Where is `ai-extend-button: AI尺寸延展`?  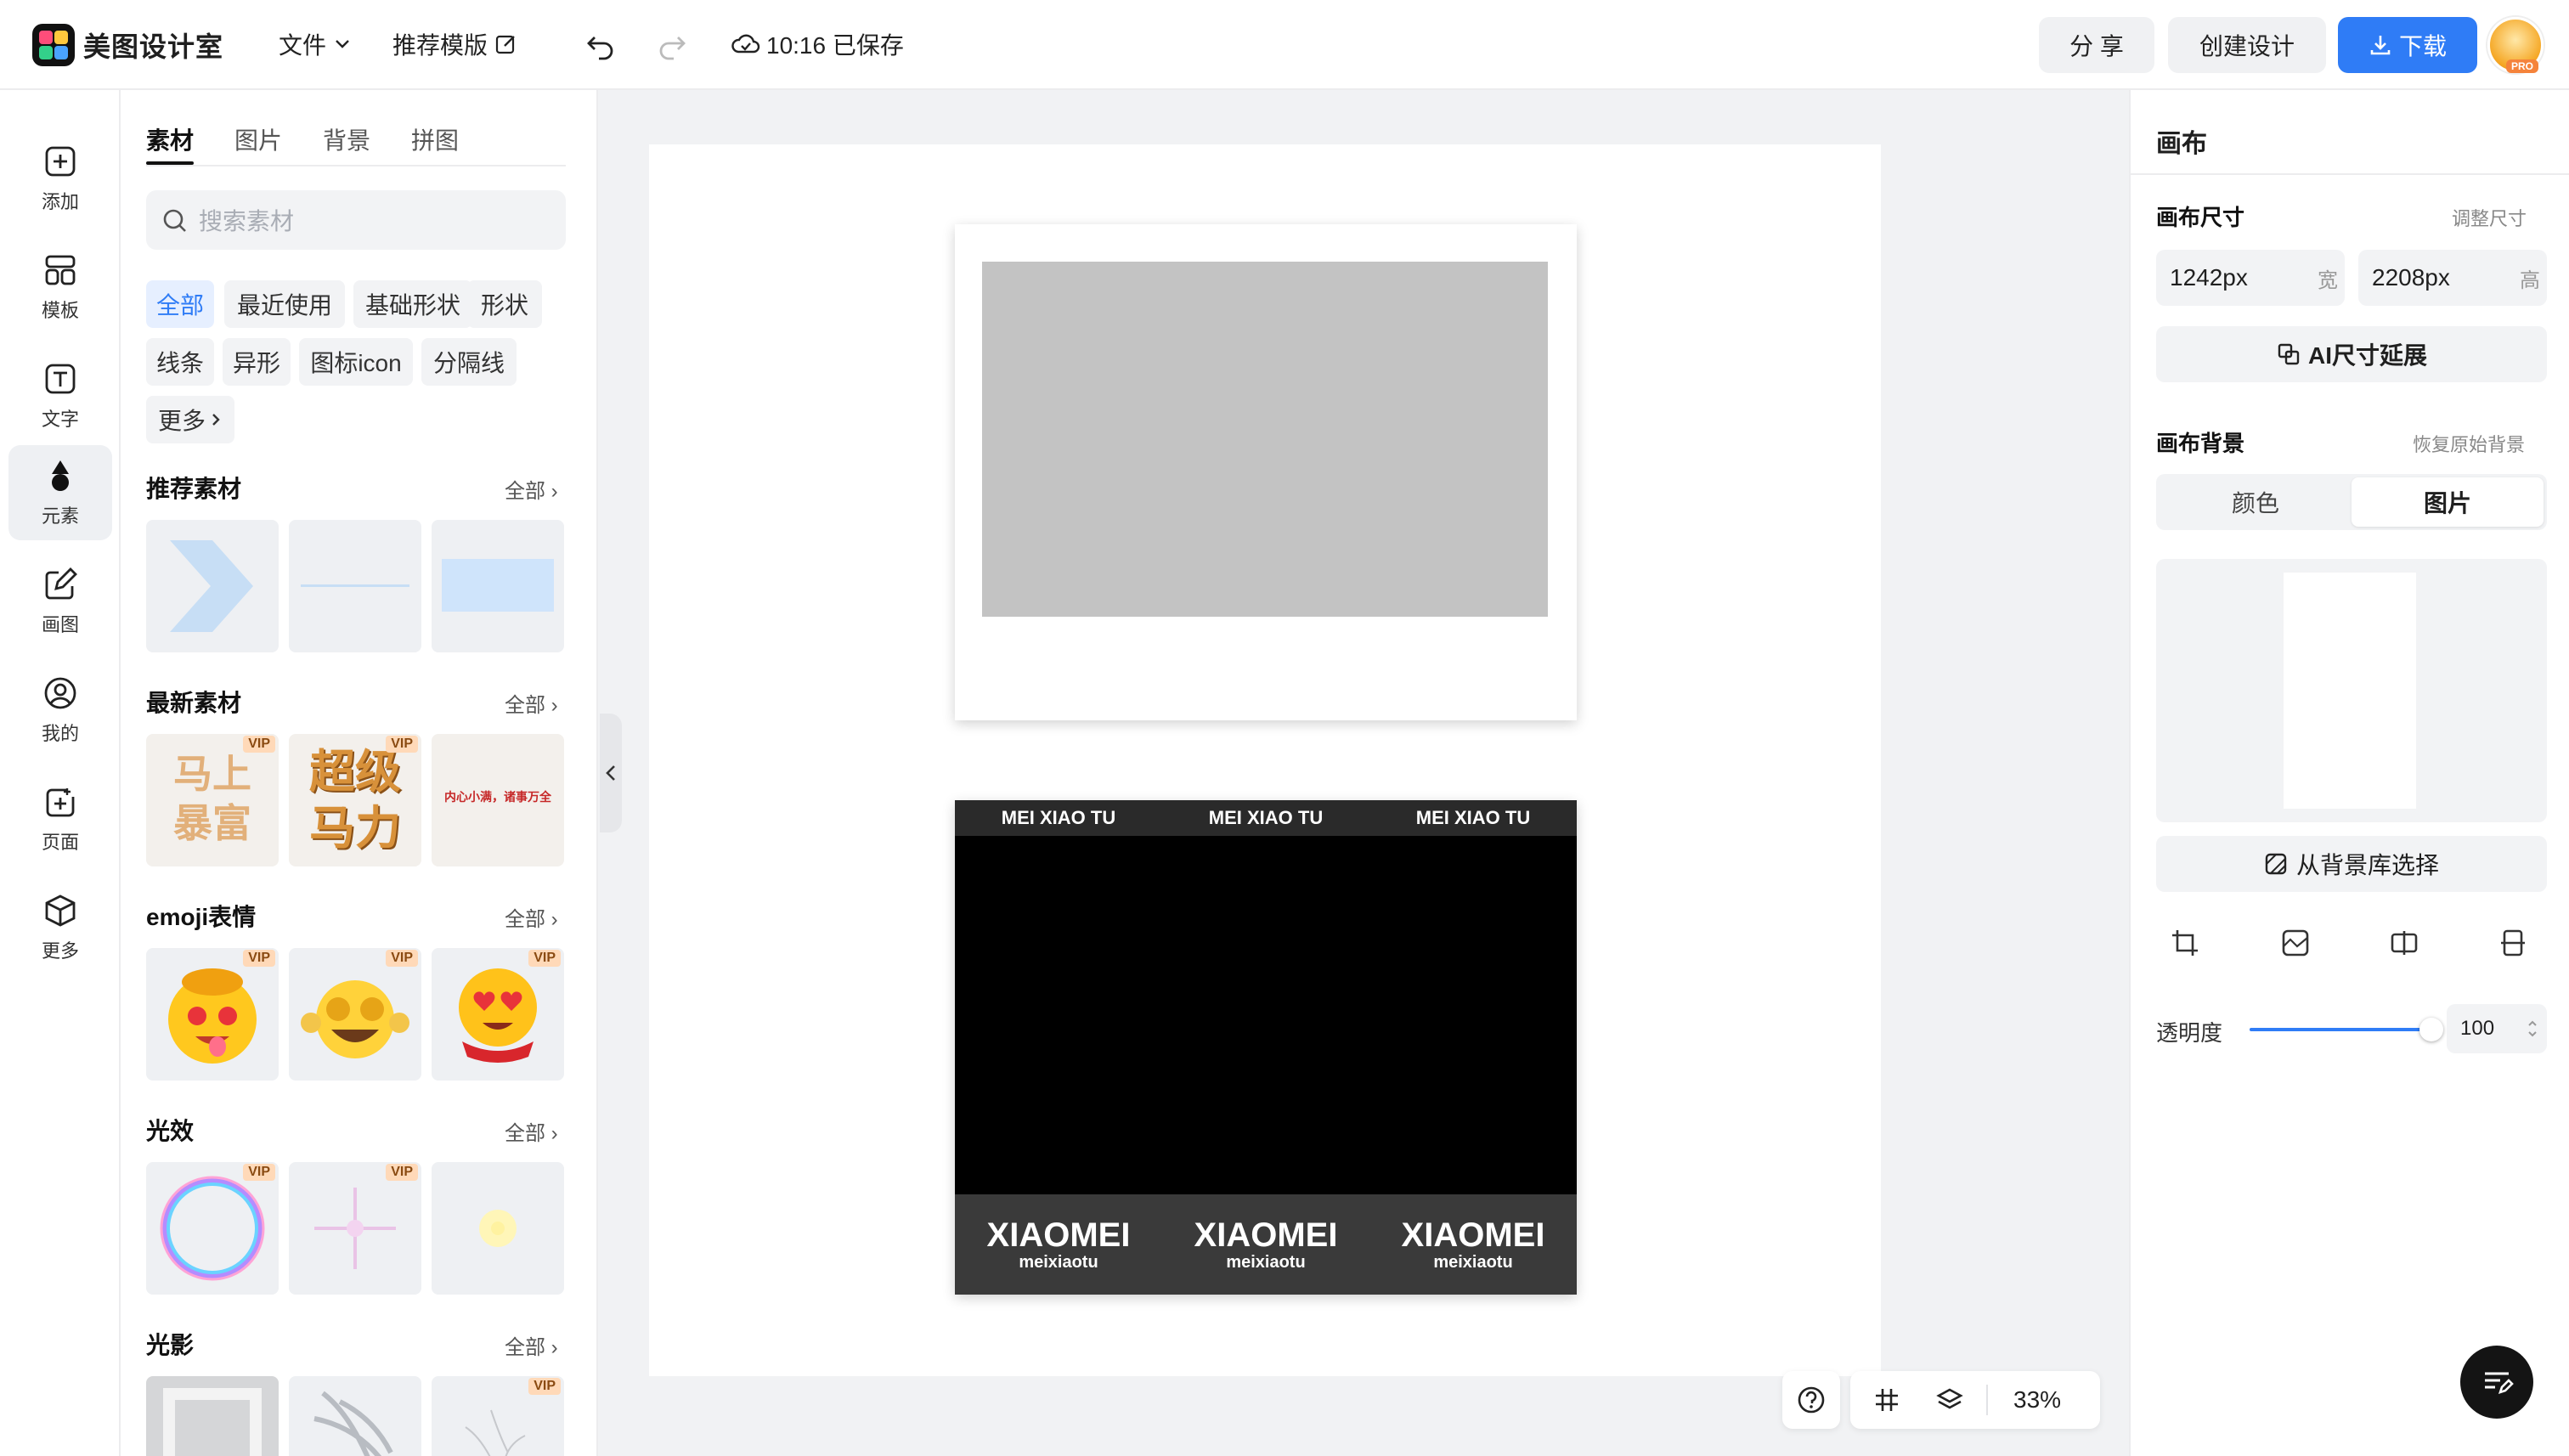 ai-extend-button: AI尺寸延展 is located at coordinates (2352, 354).